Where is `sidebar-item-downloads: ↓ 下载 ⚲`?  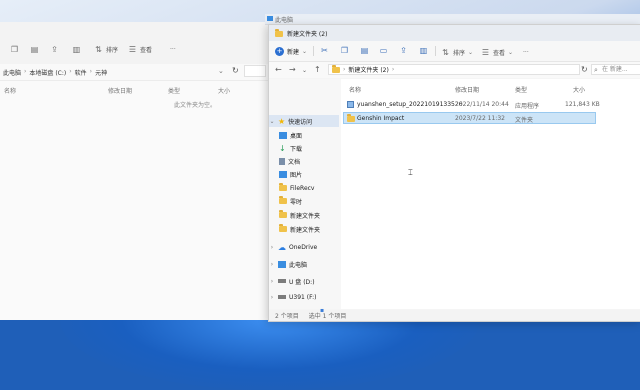 sidebar-item-downloads: ↓ 下载 ⚲ is located at coordinates (309, 148).